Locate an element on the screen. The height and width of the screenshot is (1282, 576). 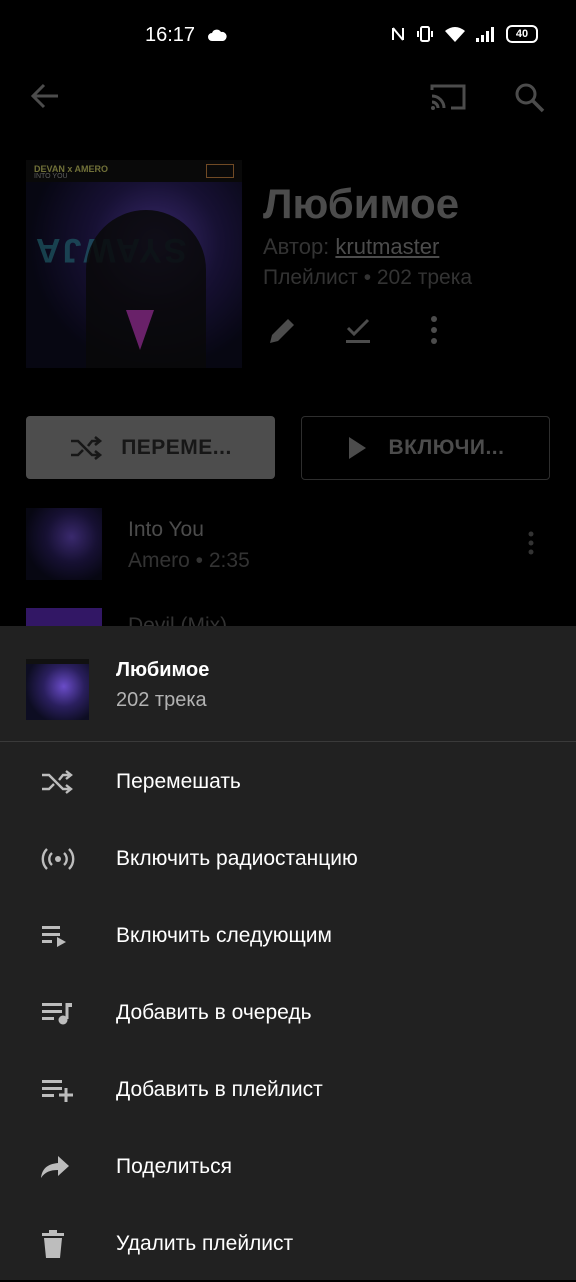
status-time: 16:17 is located at coordinates (170, 35).